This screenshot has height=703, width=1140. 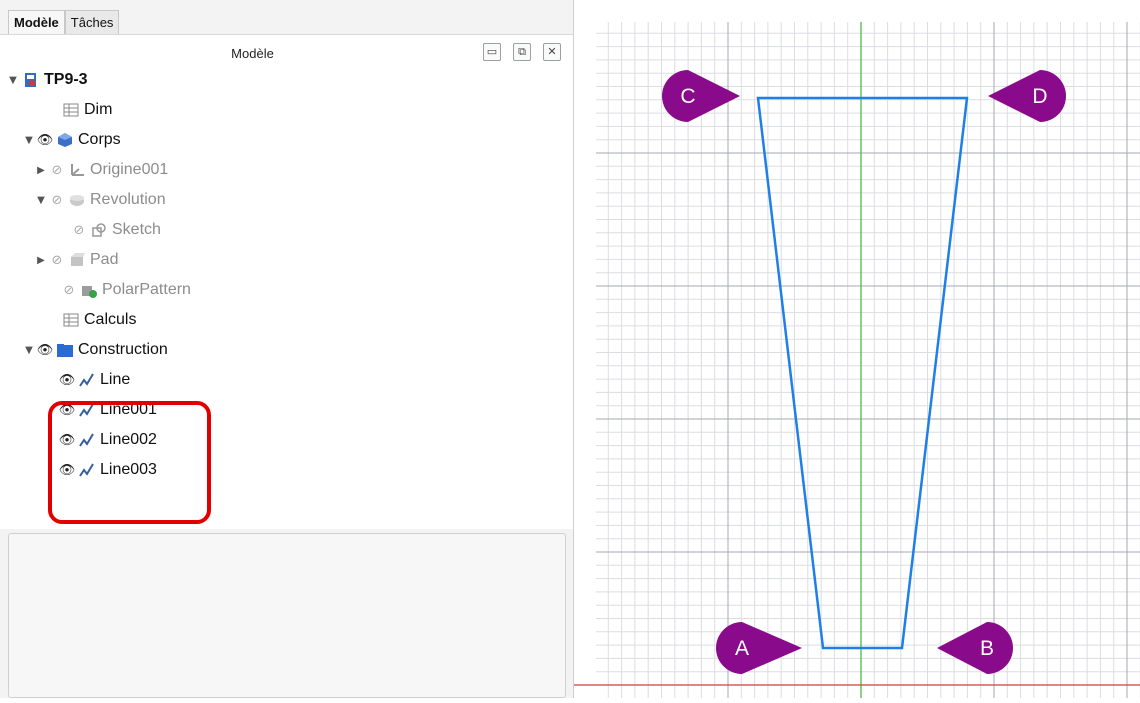 I want to click on tree-item-tp9-3: ▼ TP9-3, so click(x=47, y=80).